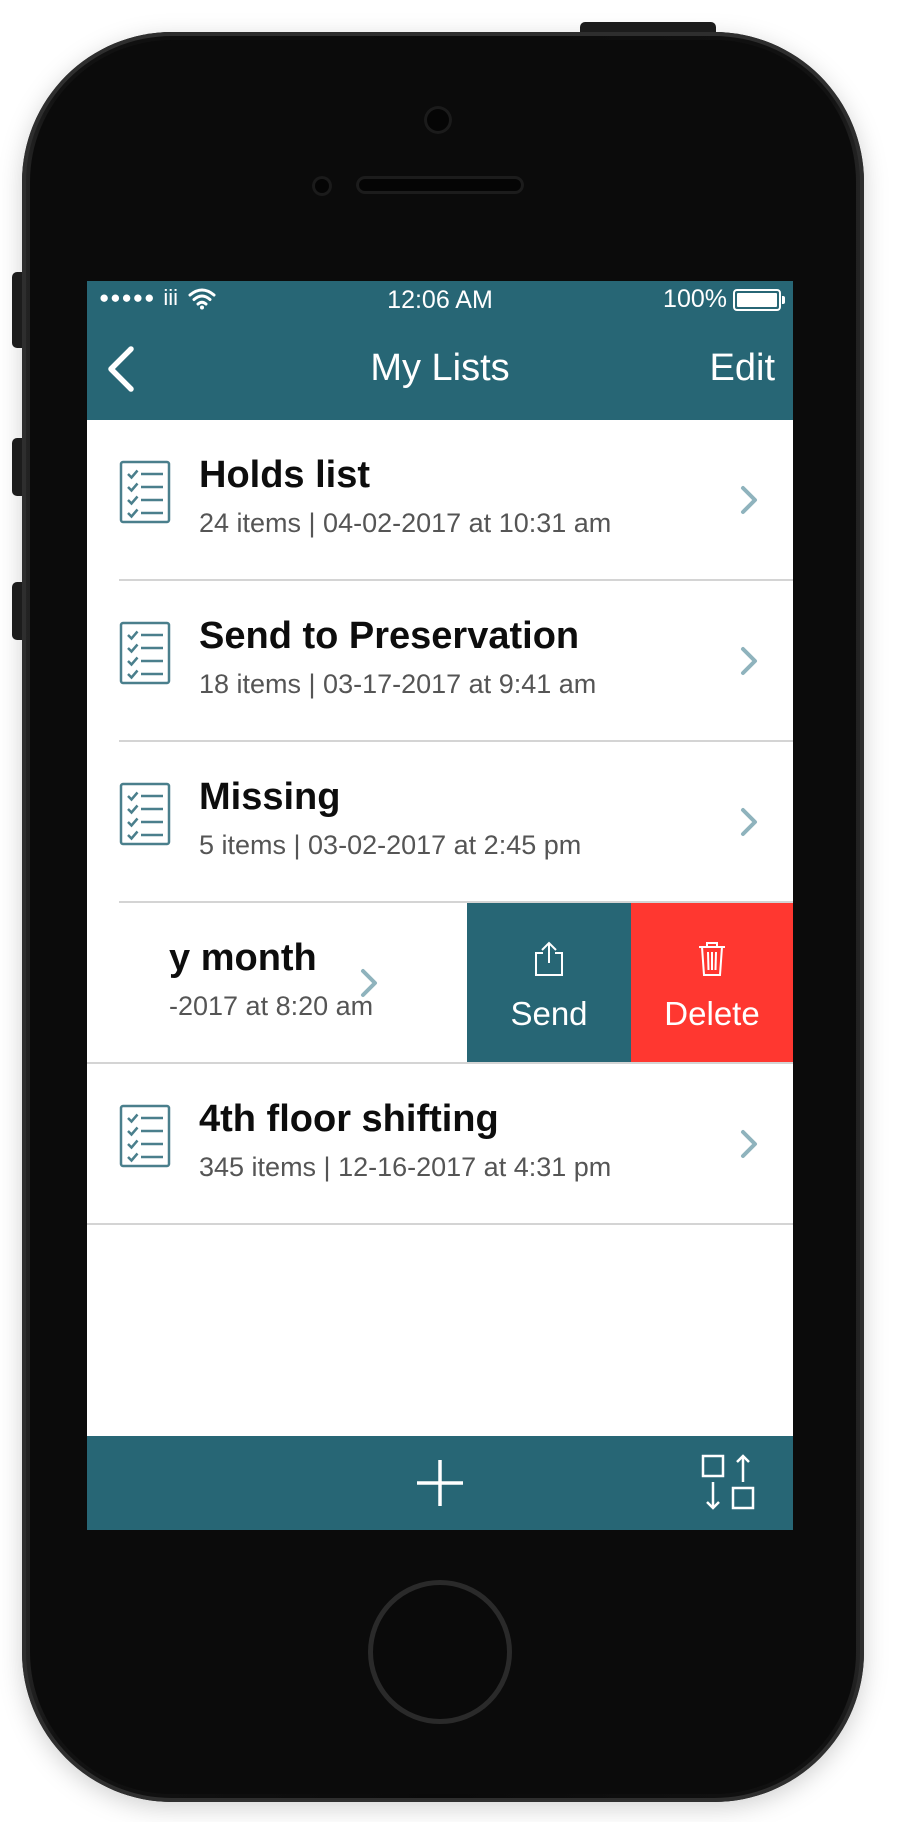 This screenshot has height=1822, width=906. I want to click on send-button: Send, so click(549, 983).